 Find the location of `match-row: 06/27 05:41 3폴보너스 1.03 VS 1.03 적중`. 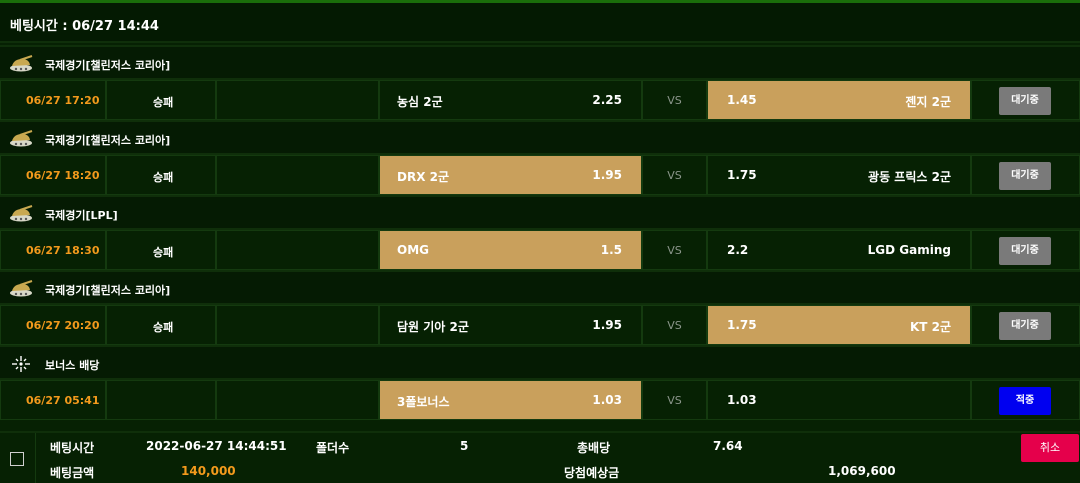

match-row: 06/27 05:41 3폴보너스 1.03 VS 1.03 적중 is located at coordinates (540, 400).